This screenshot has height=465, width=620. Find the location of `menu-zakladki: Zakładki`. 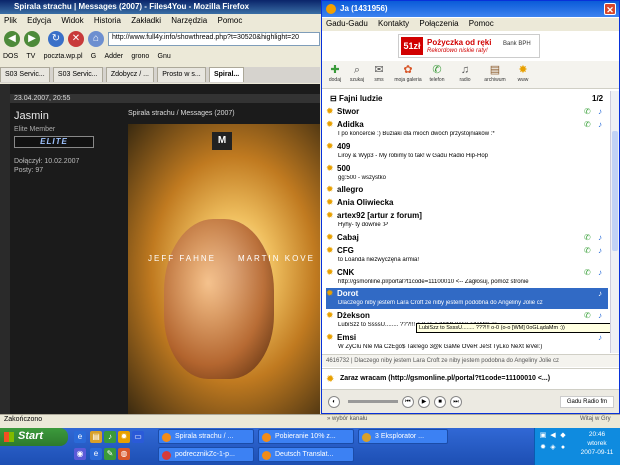

menu-zakladki: Zakładki is located at coordinates (146, 20).